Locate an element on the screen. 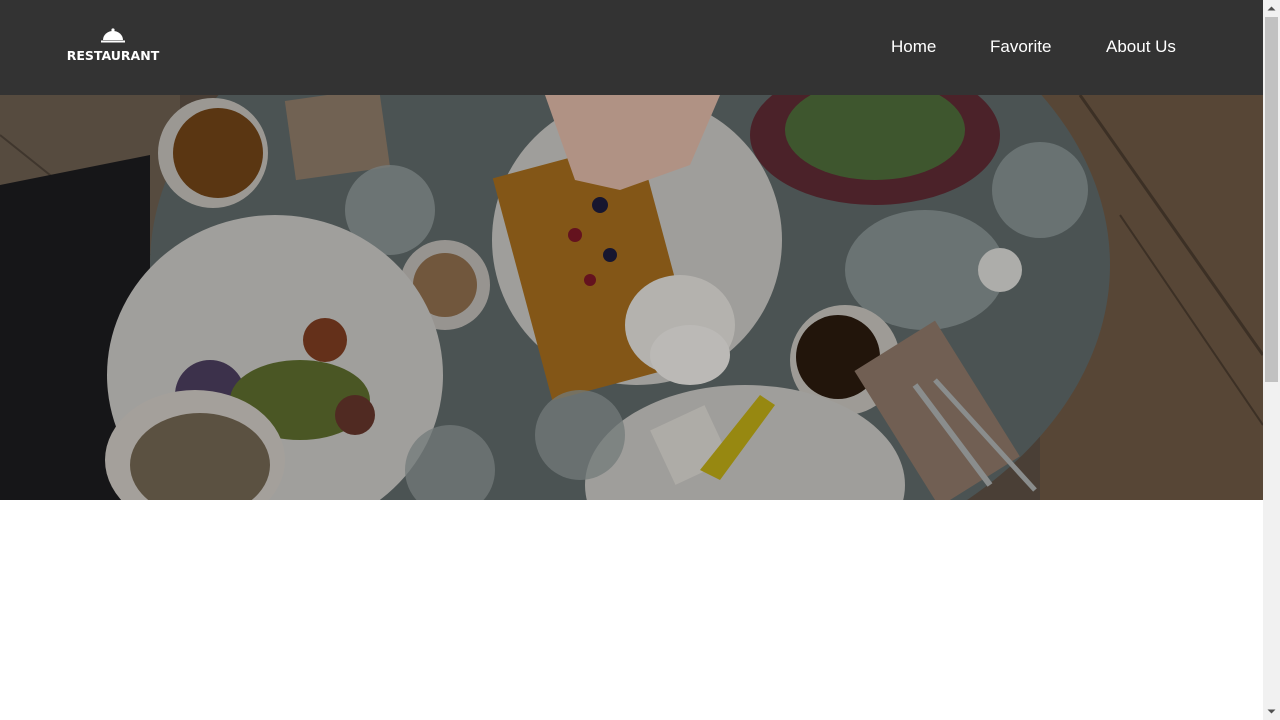 The width and height of the screenshot is (1280, 720). main-nav: Home Favorite About Us is located at coordinates (631, 47).